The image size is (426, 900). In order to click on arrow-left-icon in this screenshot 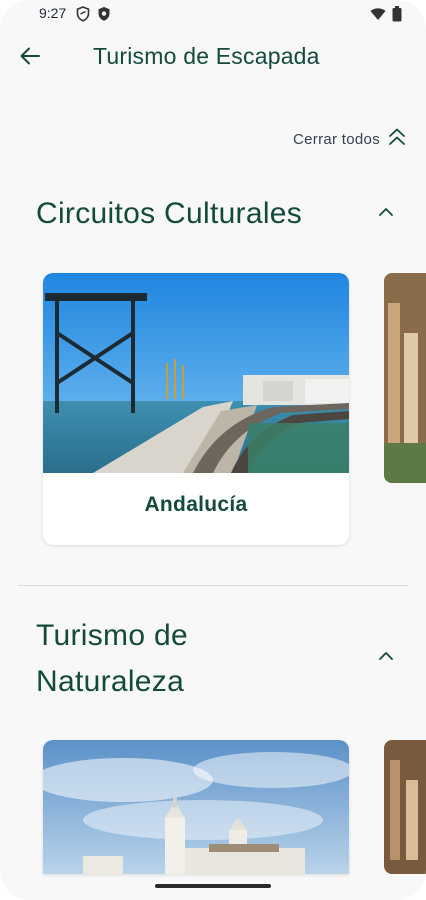, I will do `click(30, 58)`.